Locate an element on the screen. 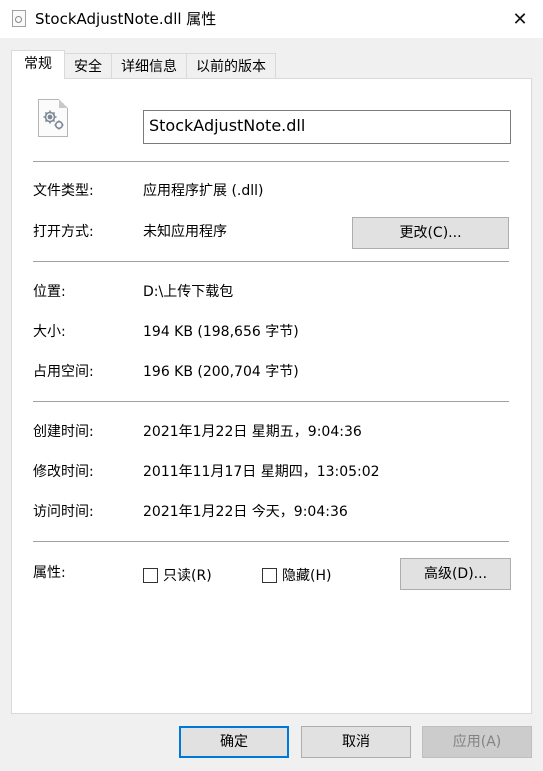  hidden-label: 隐藏(H) is located at coordinates (306, 576).